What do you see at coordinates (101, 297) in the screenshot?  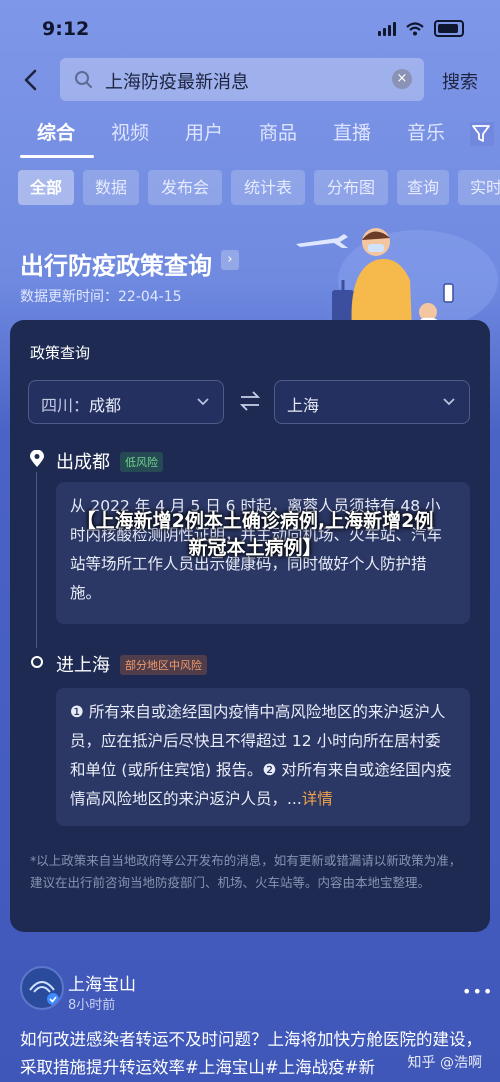 I see `banner-updated: 数据更新时间：22-04-15` at bounding box center [101, 297].